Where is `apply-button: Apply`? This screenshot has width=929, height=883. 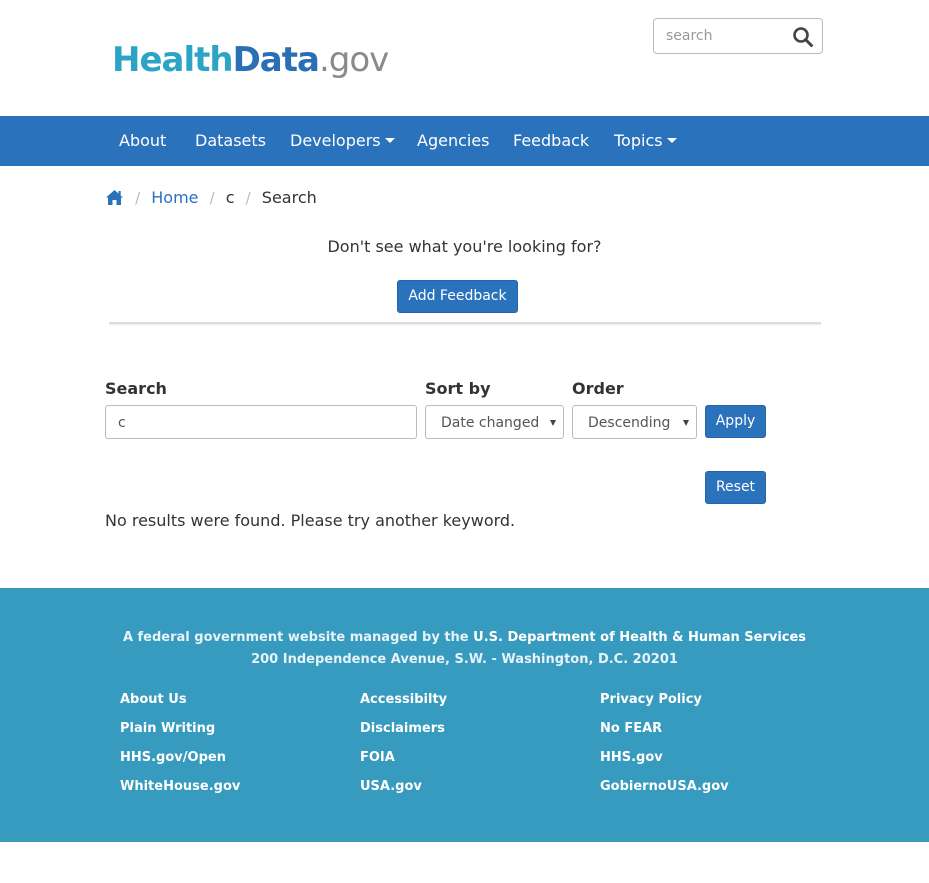
apply-button: Apply is located at coordinates (735, 421).